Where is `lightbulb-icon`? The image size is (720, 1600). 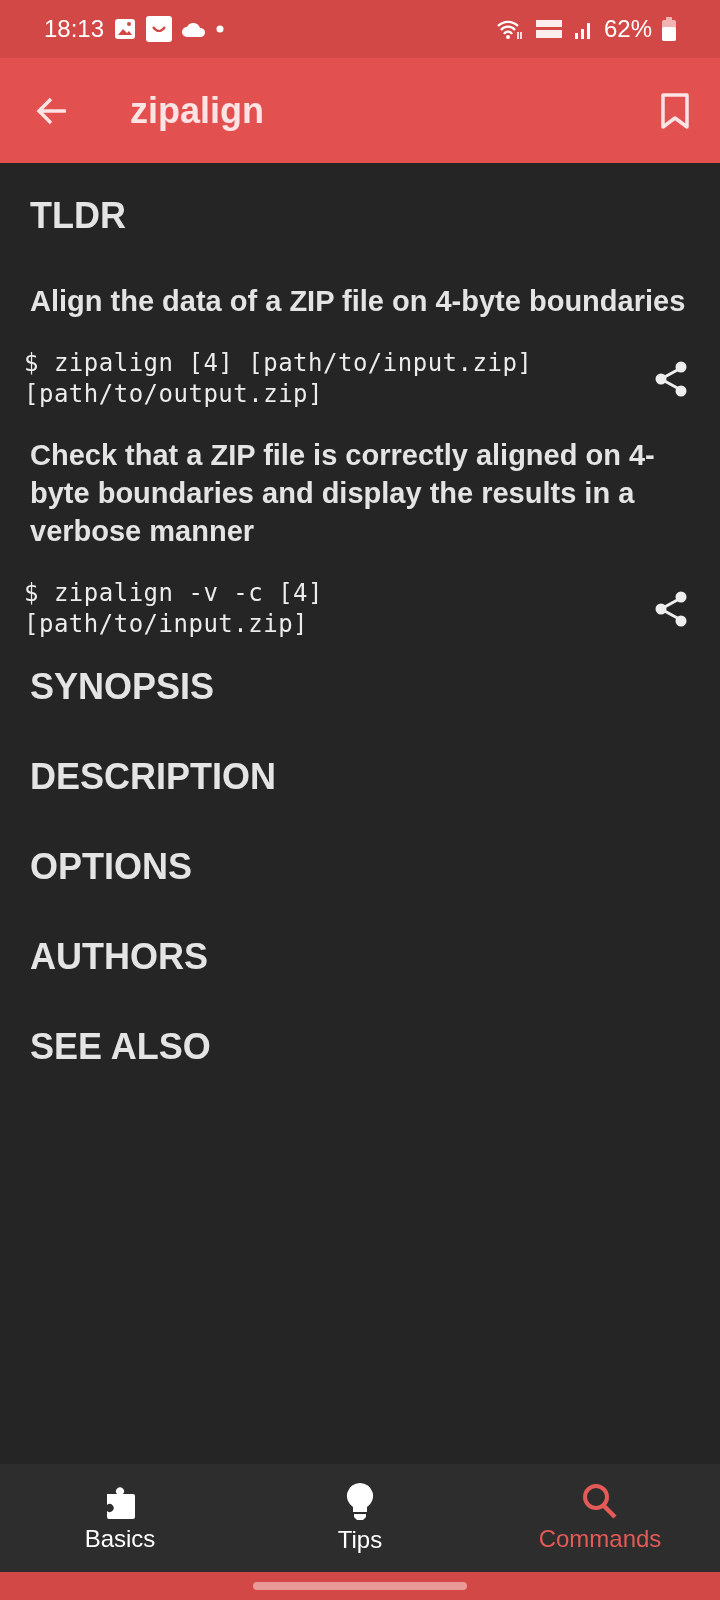
lightbulb-icon is located at coordinates (360, 1502).